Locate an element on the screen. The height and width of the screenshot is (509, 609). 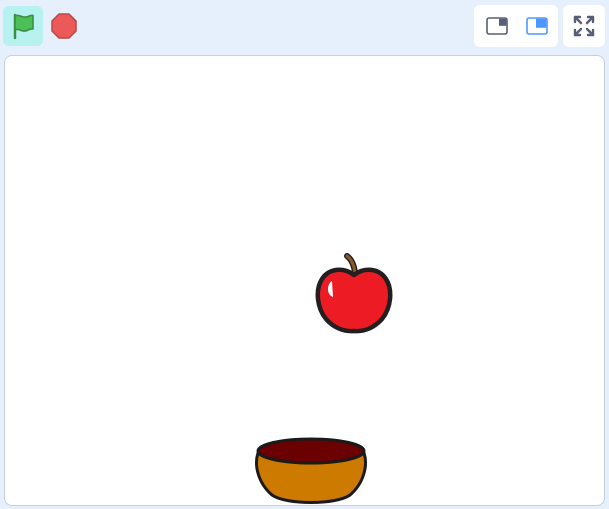
small-stage-button is located at coordinates (497, 26).